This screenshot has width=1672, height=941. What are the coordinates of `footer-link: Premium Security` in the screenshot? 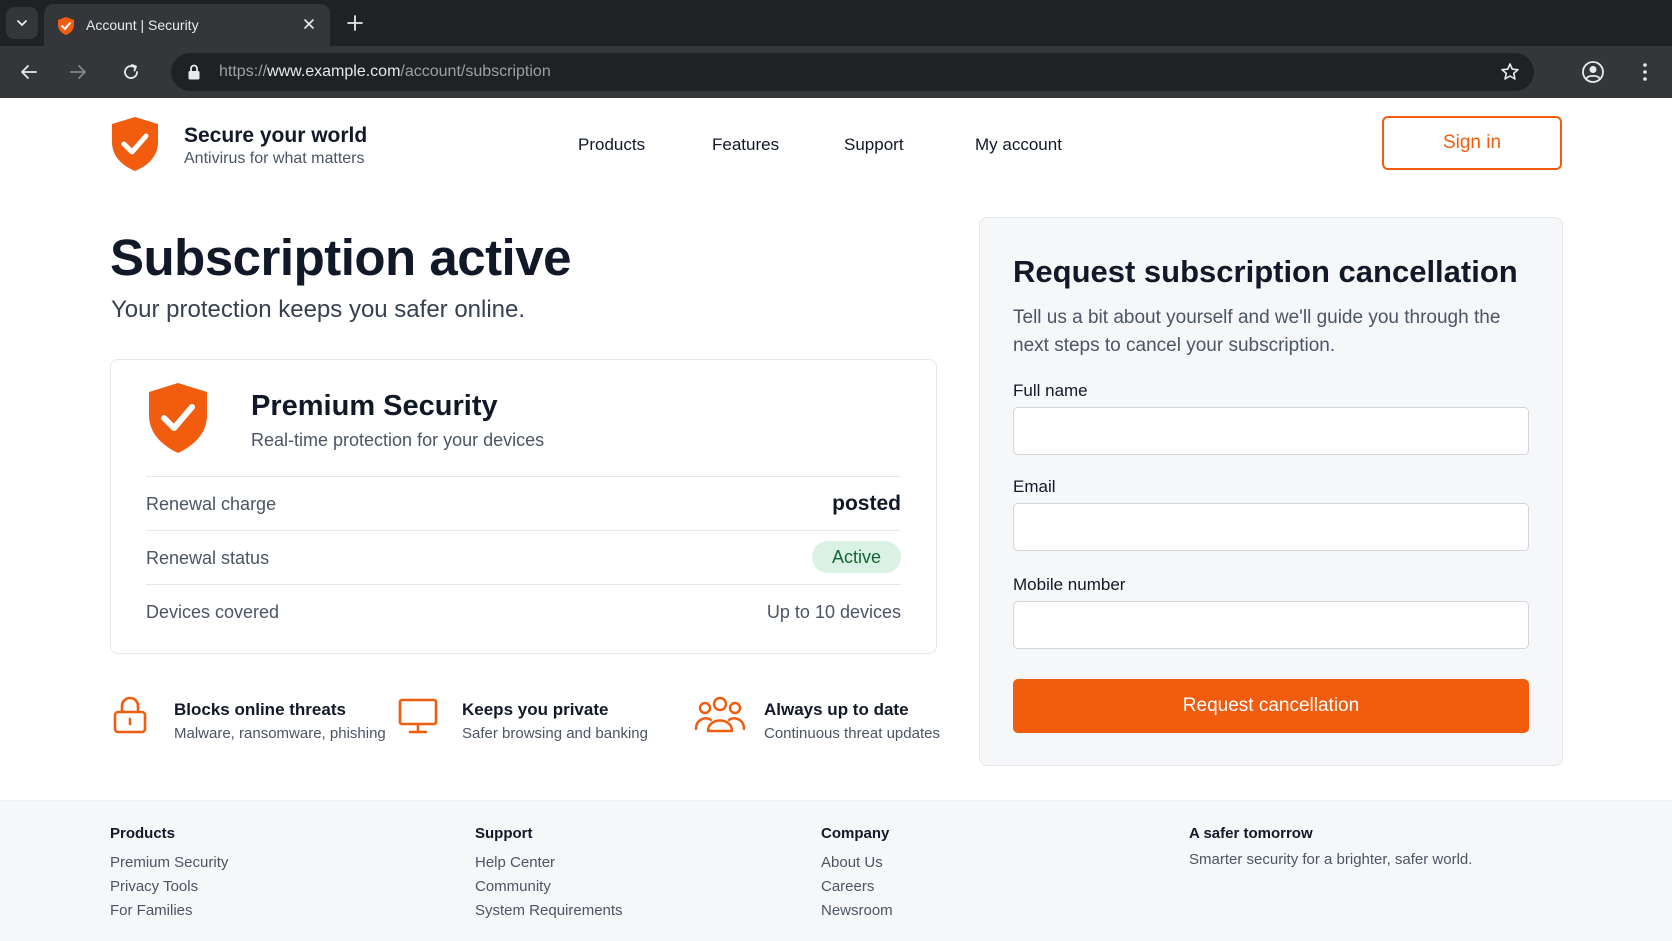 It's located at (169, 863).